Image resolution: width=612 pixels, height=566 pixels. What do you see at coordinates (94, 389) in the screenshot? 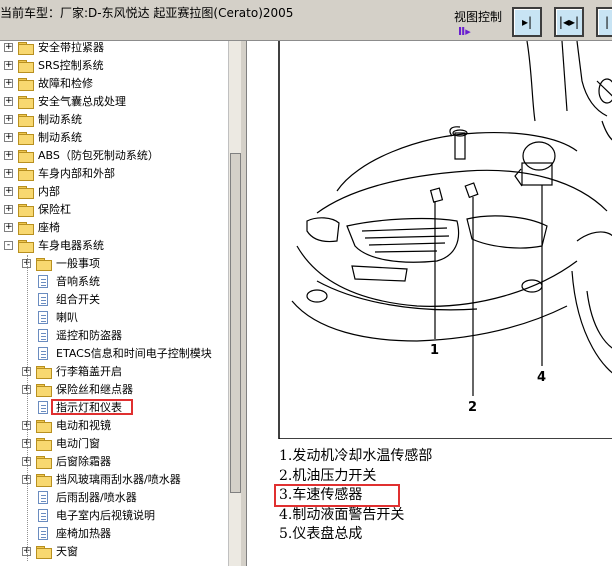
I see `tree-item-label: 保险丝和继点器` at bounding box center [94, 389].